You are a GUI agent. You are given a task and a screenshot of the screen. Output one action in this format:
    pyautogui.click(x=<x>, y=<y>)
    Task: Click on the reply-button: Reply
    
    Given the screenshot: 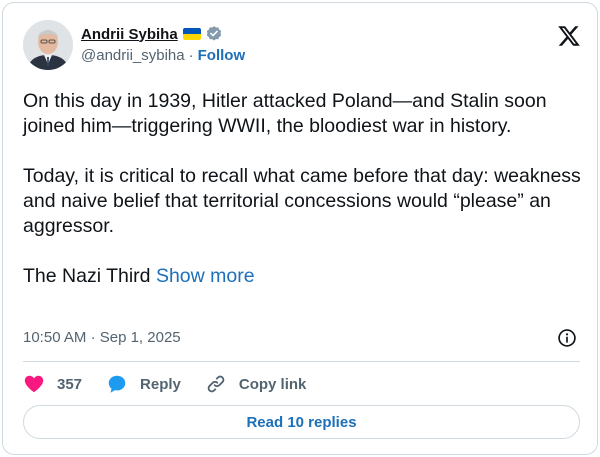 What is the action you would take?
    pyautogui.click(x=143, y=384)
    